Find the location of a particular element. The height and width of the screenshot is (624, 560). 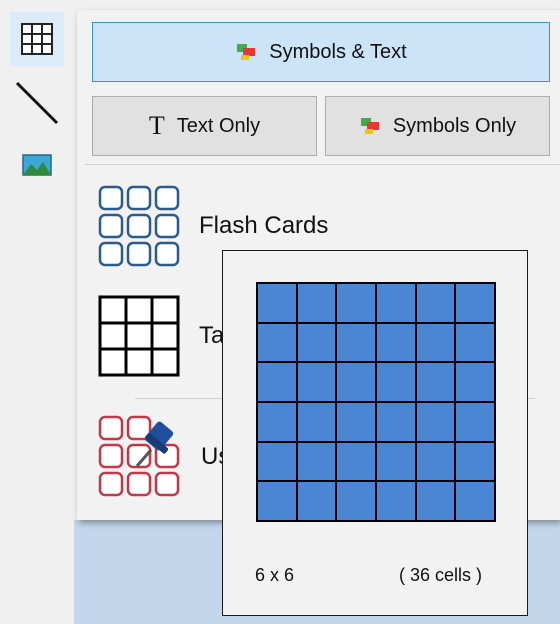

flash-cards-label: Flash Cards is located at coordinates (264, 225).